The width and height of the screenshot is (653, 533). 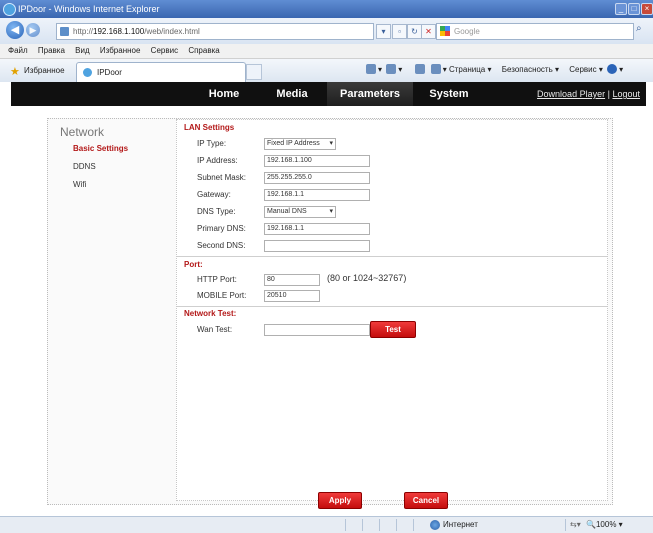 I want to click on gateway-label: Gateway:, so click(x=214, y=194).